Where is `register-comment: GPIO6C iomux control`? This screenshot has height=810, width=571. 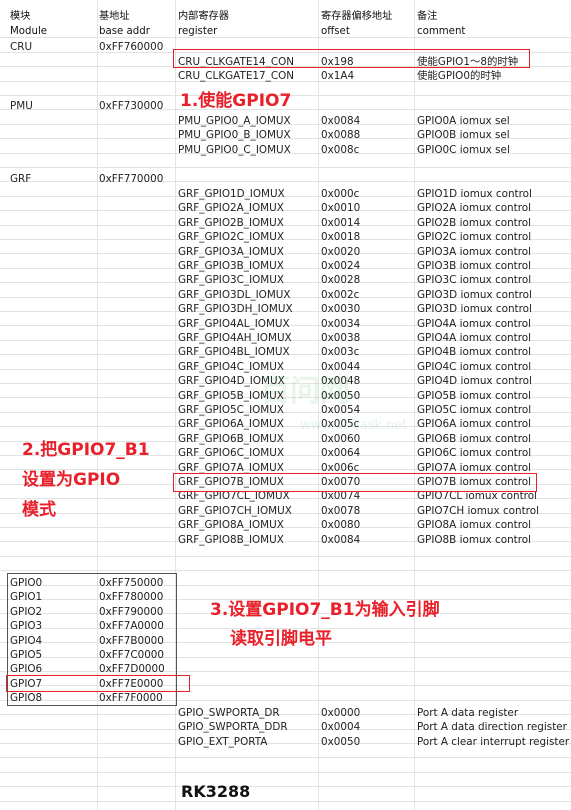 register-comment: GPIO6C iomux control is located at coordinates (474, 453).